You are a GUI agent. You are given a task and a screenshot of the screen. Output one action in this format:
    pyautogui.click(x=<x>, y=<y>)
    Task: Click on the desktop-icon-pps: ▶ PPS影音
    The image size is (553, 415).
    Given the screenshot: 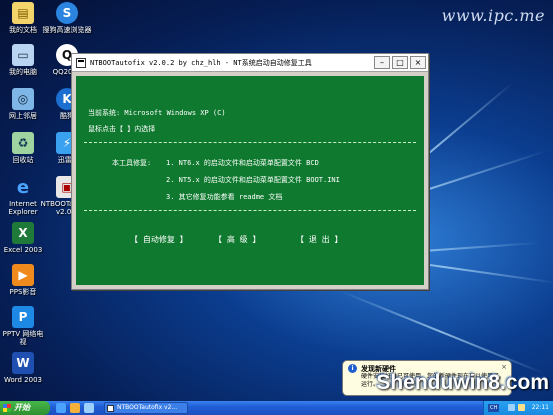 What is the action you would take?
    pyautogui.click(x=23, y=280)
    